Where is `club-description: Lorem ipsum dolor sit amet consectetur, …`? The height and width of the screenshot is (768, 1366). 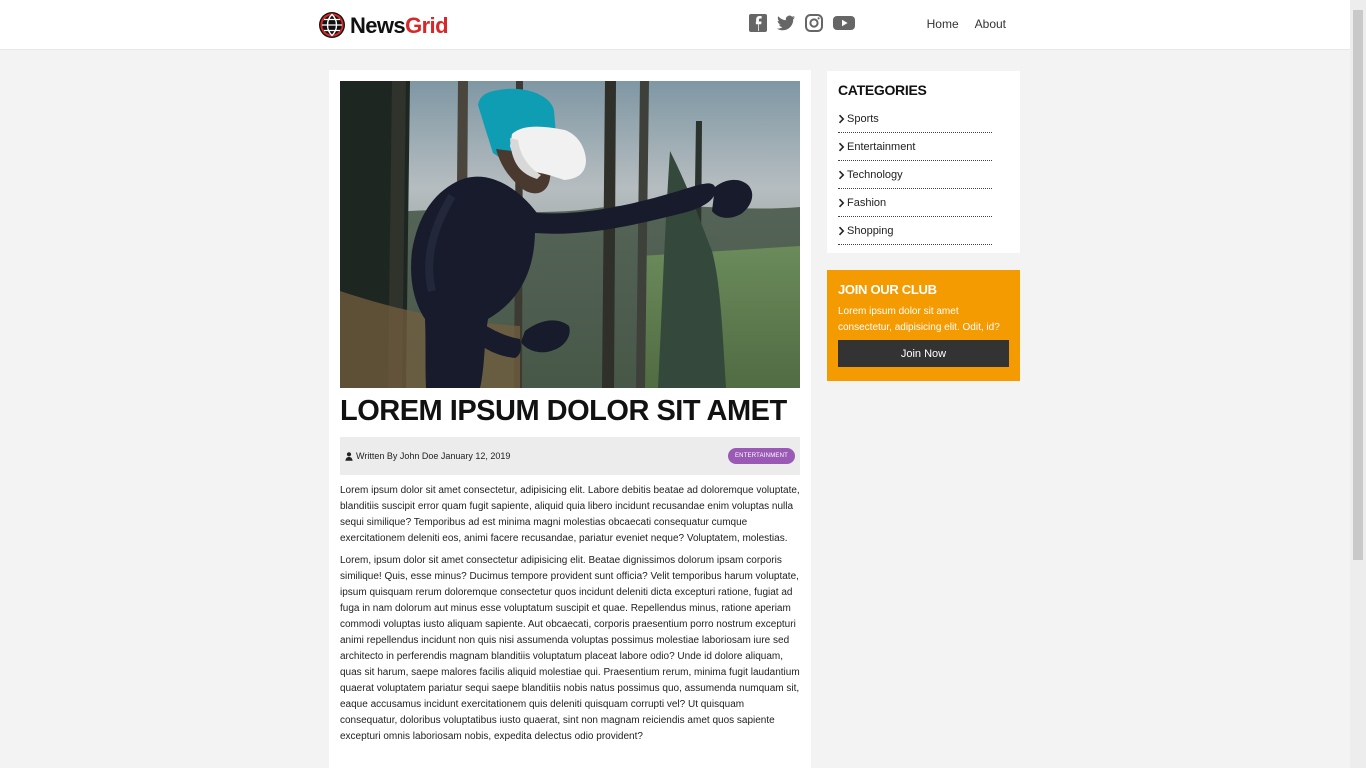 club-description: Lorem ipsum dolor sit amet consectetur, … is located at coordinates (919, 319).